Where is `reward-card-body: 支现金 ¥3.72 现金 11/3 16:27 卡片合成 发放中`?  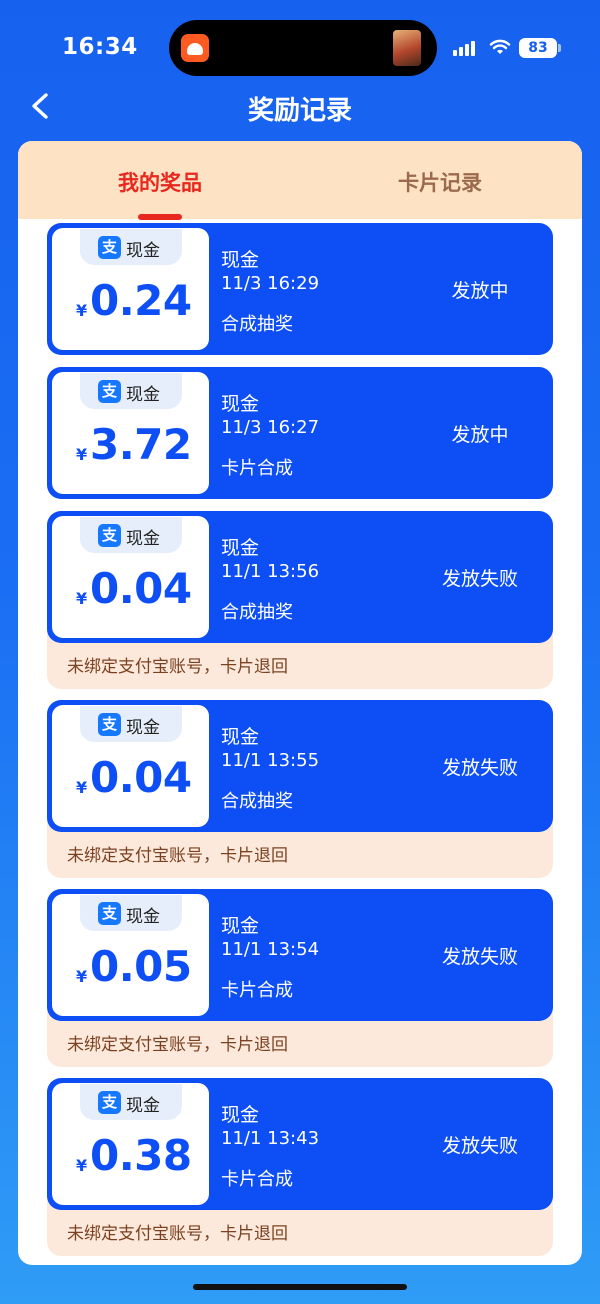
reward-card-body: 支现金 ¥3.72 现金 11/3 16:27 卡片合成 发放中 is located at coordinates (300, 433).